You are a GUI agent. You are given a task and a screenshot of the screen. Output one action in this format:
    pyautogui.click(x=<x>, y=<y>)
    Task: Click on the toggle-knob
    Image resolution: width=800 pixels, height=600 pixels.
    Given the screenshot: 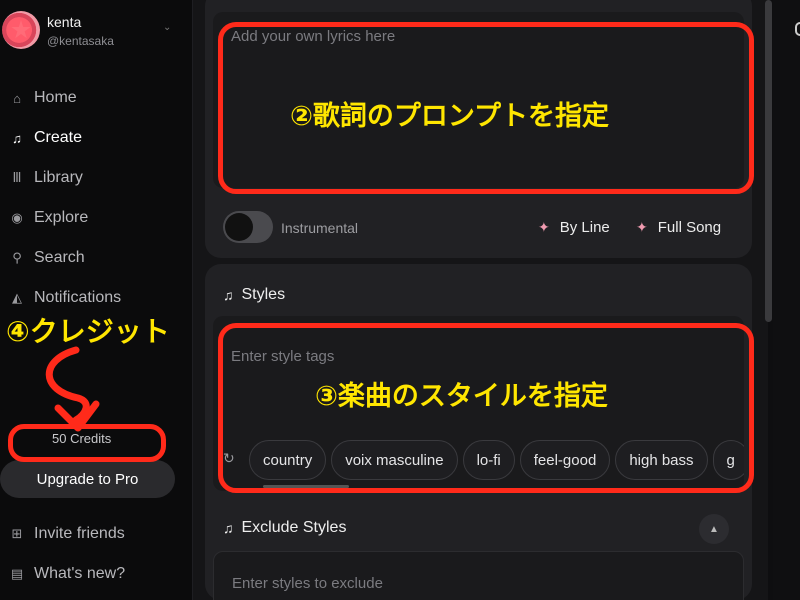 What is the action you would take?
    pyautogui.click(x=239, y=227)
    